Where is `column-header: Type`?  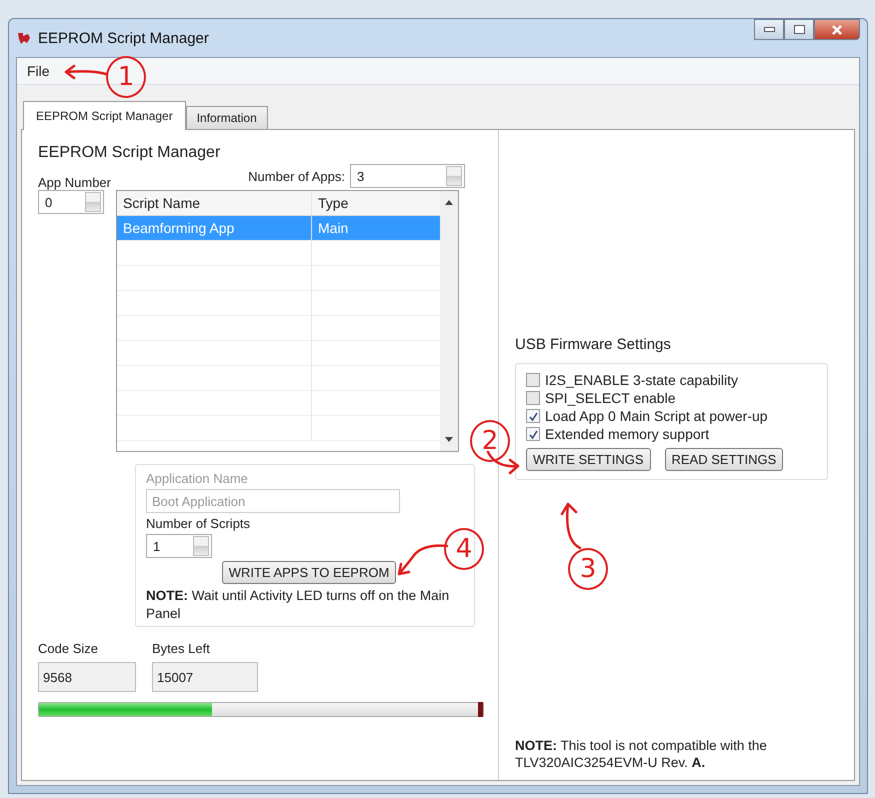 column-header: Type is located at coordinates (376, 203).